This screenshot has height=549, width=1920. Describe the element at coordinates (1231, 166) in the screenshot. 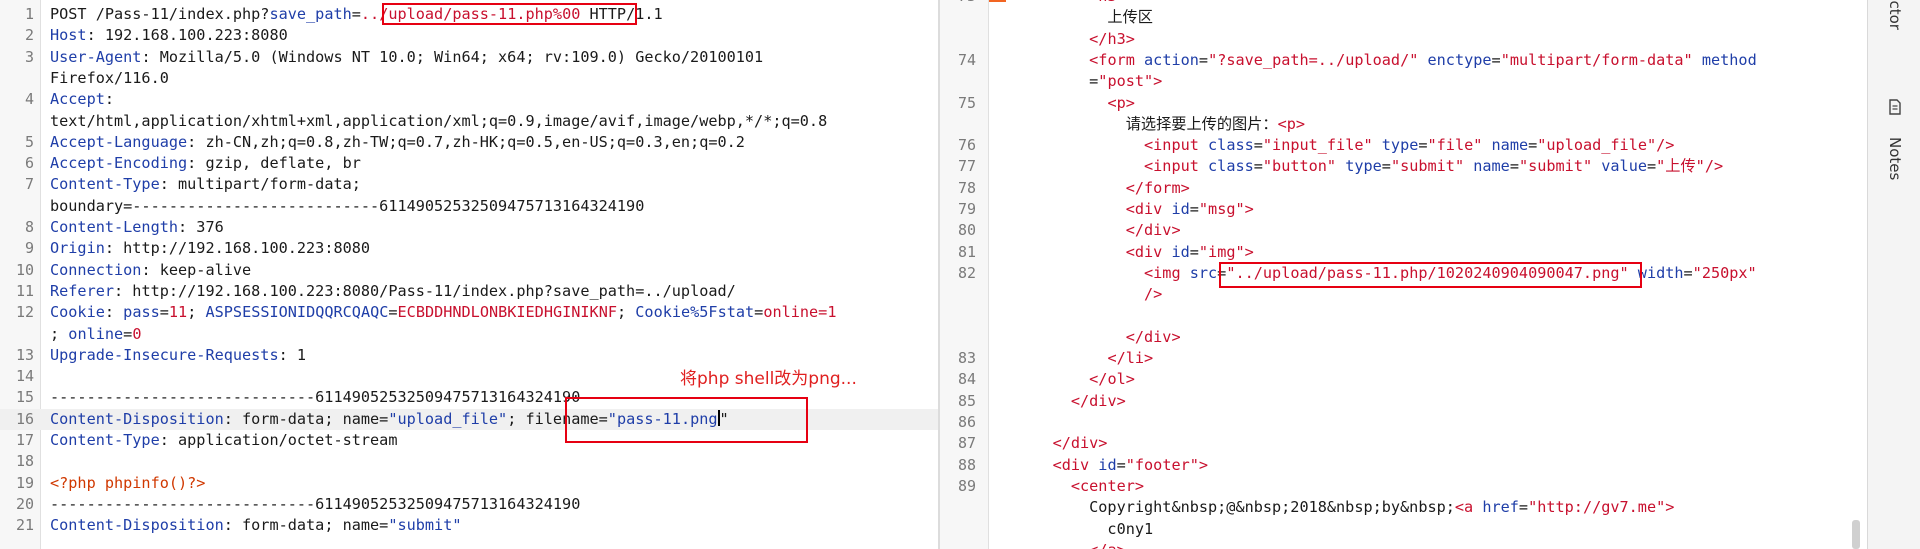

I see `token: class` at that location.